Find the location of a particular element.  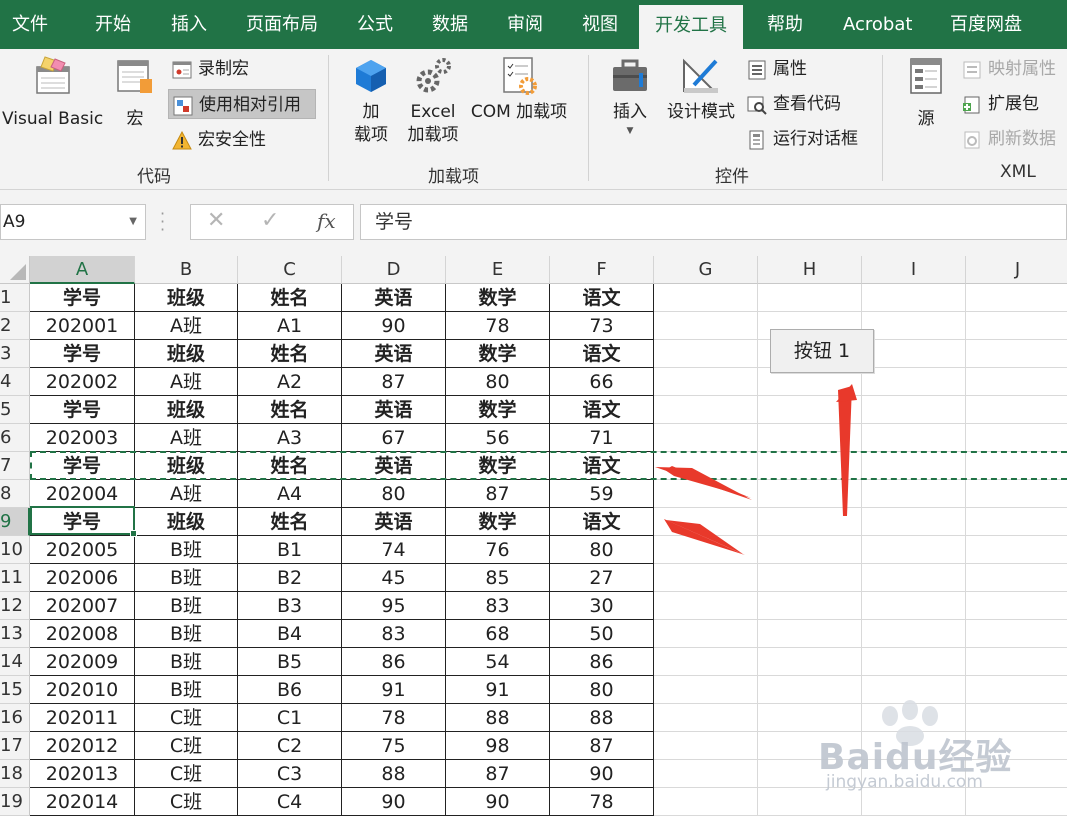

row-header: 8 is located at coordinates (15, 494).